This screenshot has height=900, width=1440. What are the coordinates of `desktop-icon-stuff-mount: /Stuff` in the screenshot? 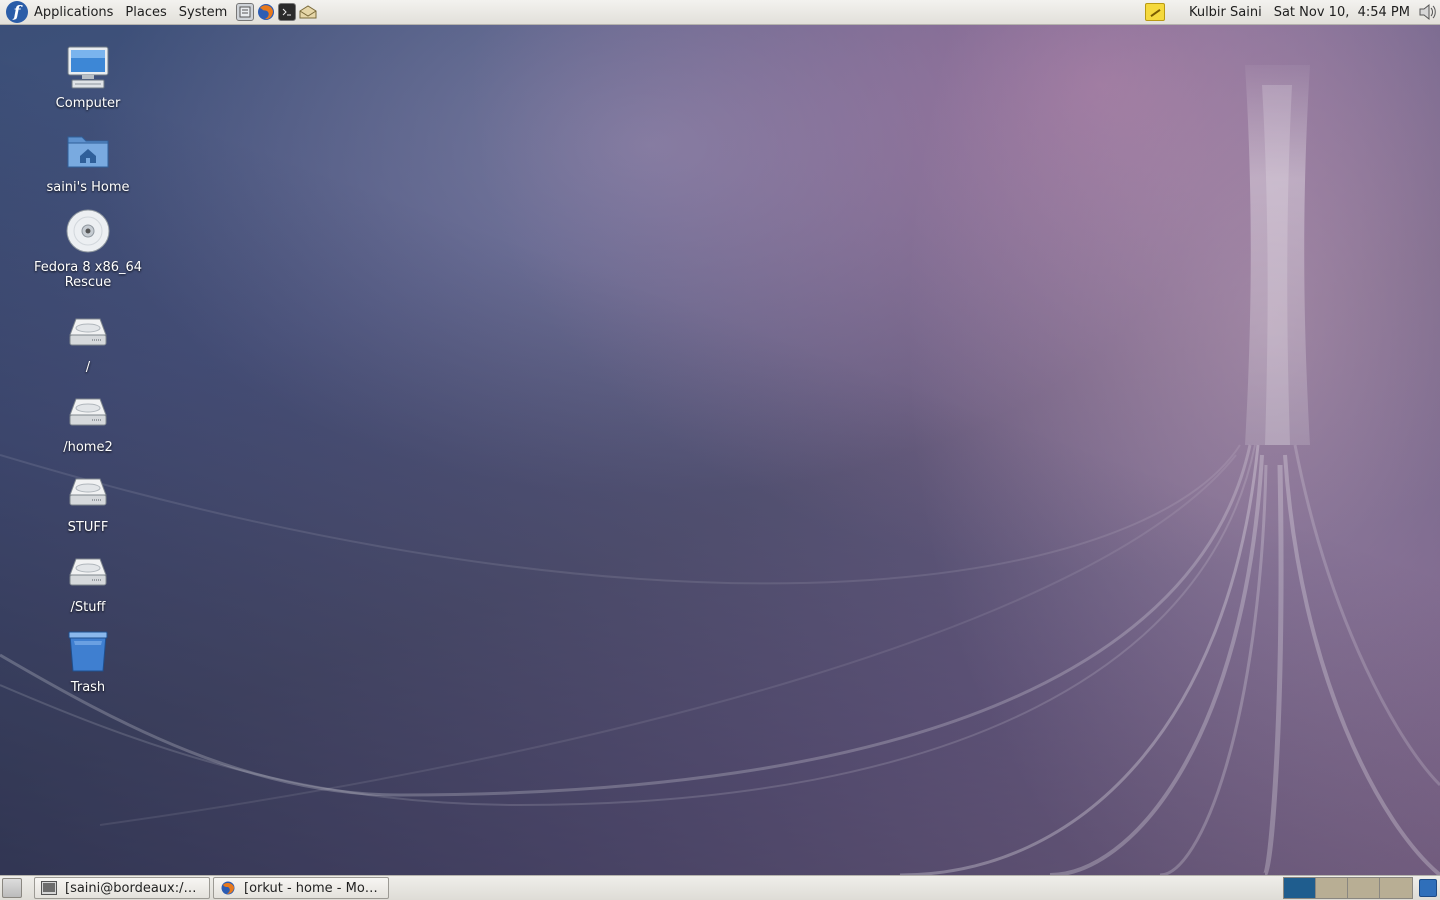 It's located at (88, 581).